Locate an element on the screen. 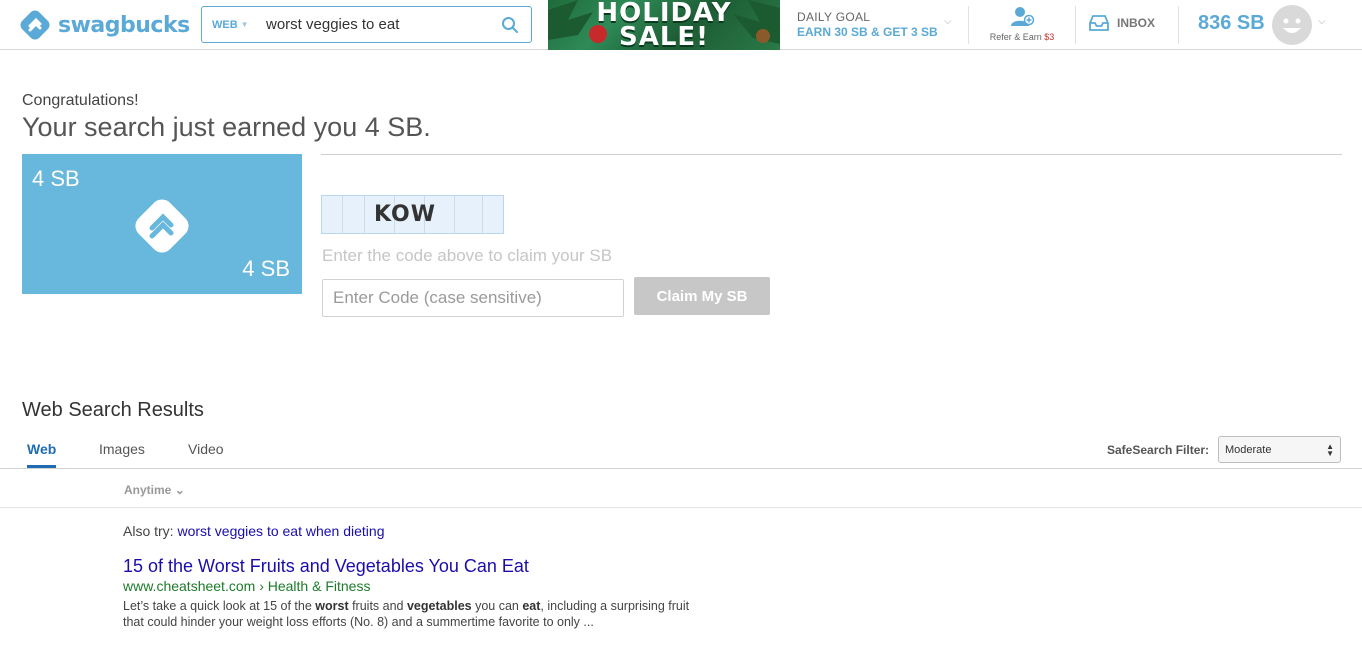  tab-web: Web is located at coordinates (42, 454).